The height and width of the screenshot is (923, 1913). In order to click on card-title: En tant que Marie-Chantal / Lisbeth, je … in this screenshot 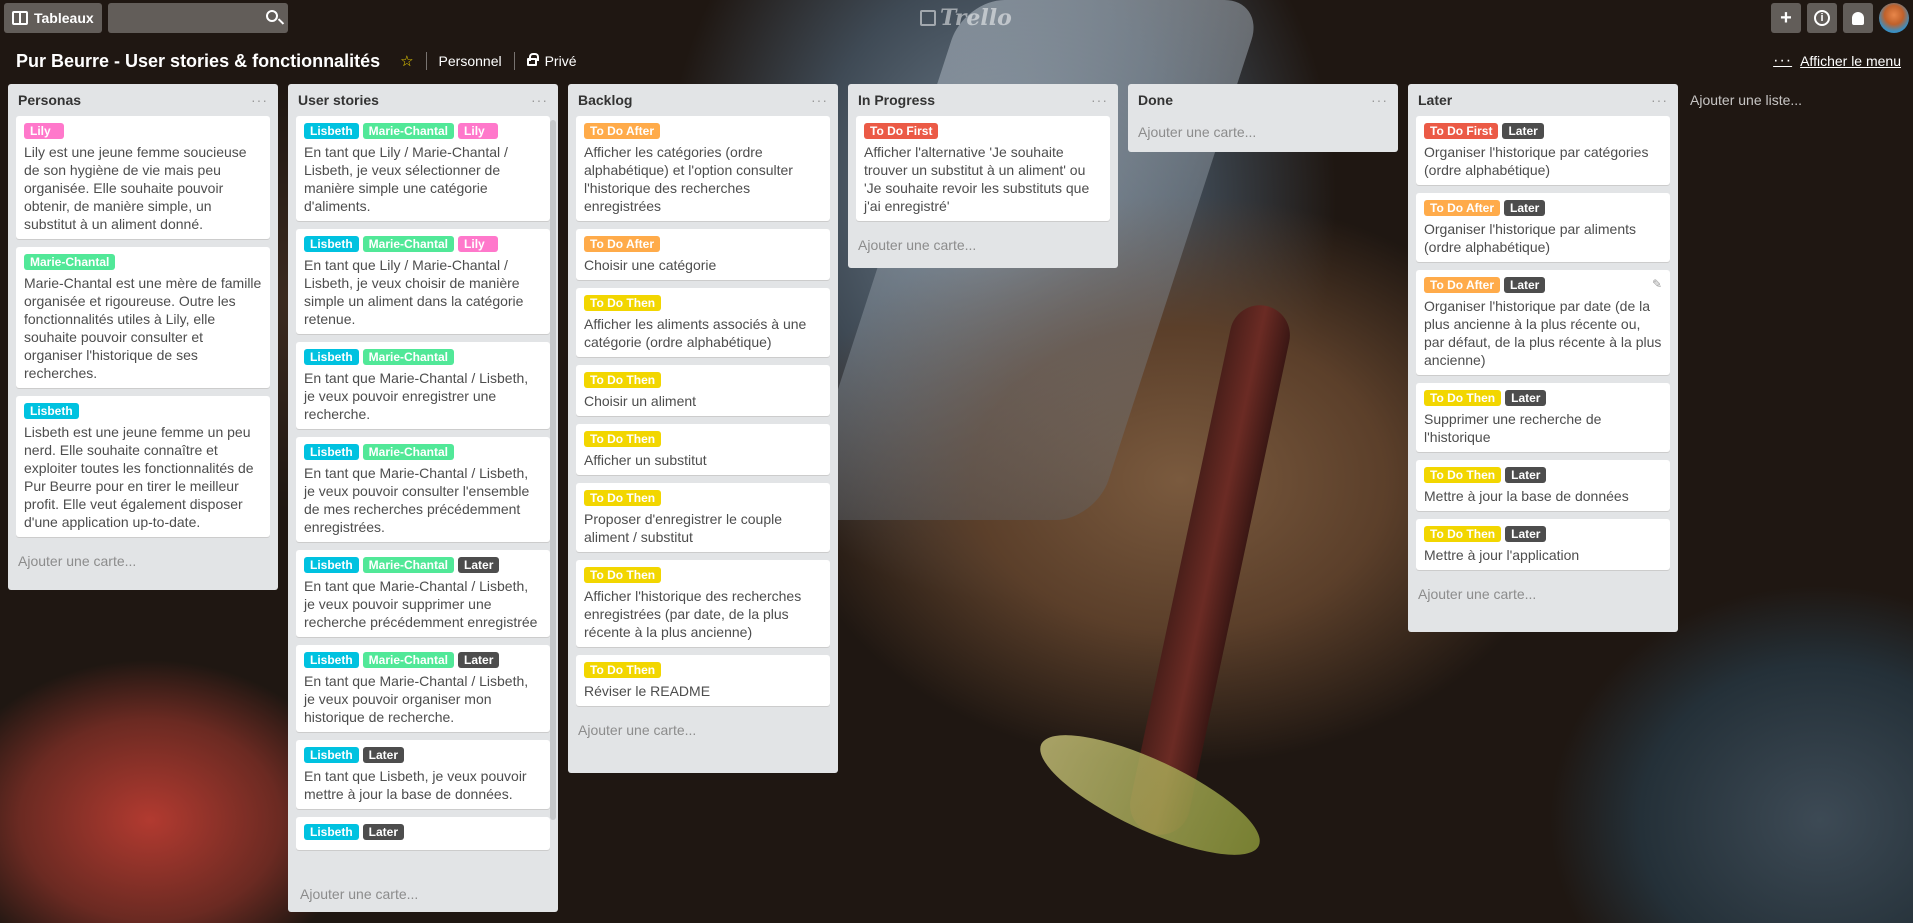, I will do `click(416, 699)`.